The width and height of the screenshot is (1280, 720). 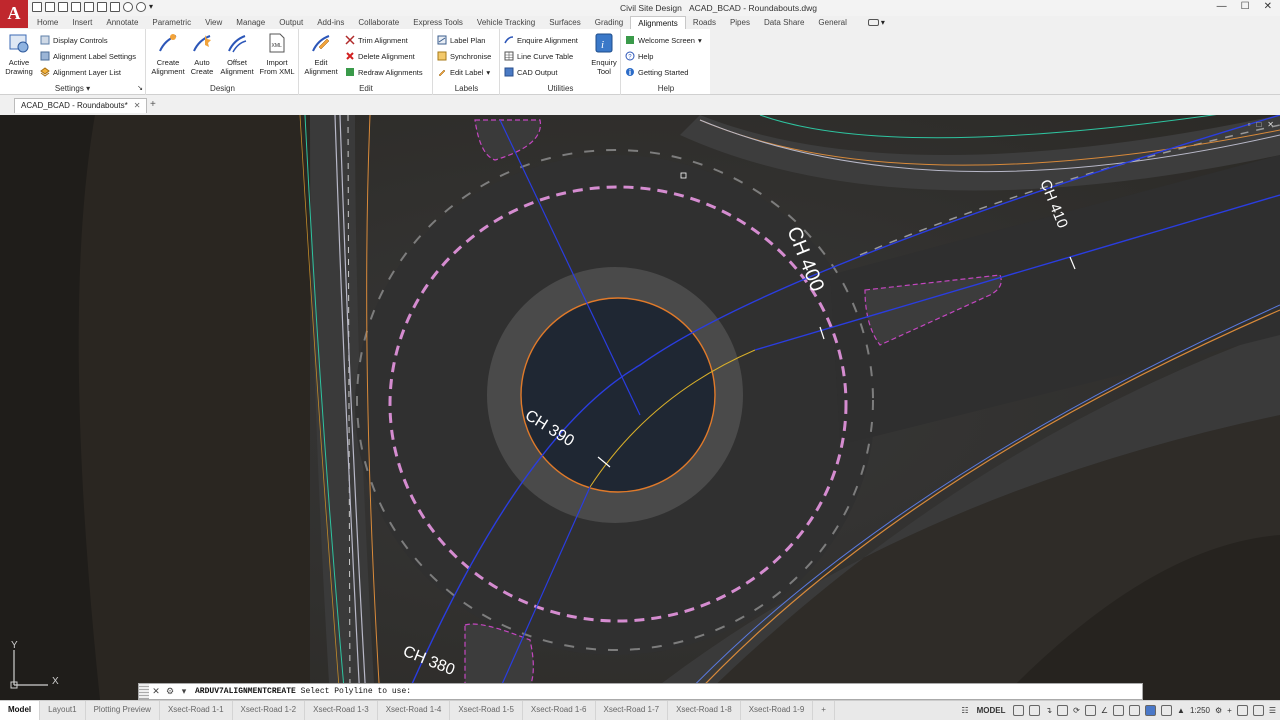 What do you see at coordinates (81, 105) in the screenshot?
I see `document-tab: ACAD_BCAD - Roundabouts* ✕` at bounding box center [81, 105].